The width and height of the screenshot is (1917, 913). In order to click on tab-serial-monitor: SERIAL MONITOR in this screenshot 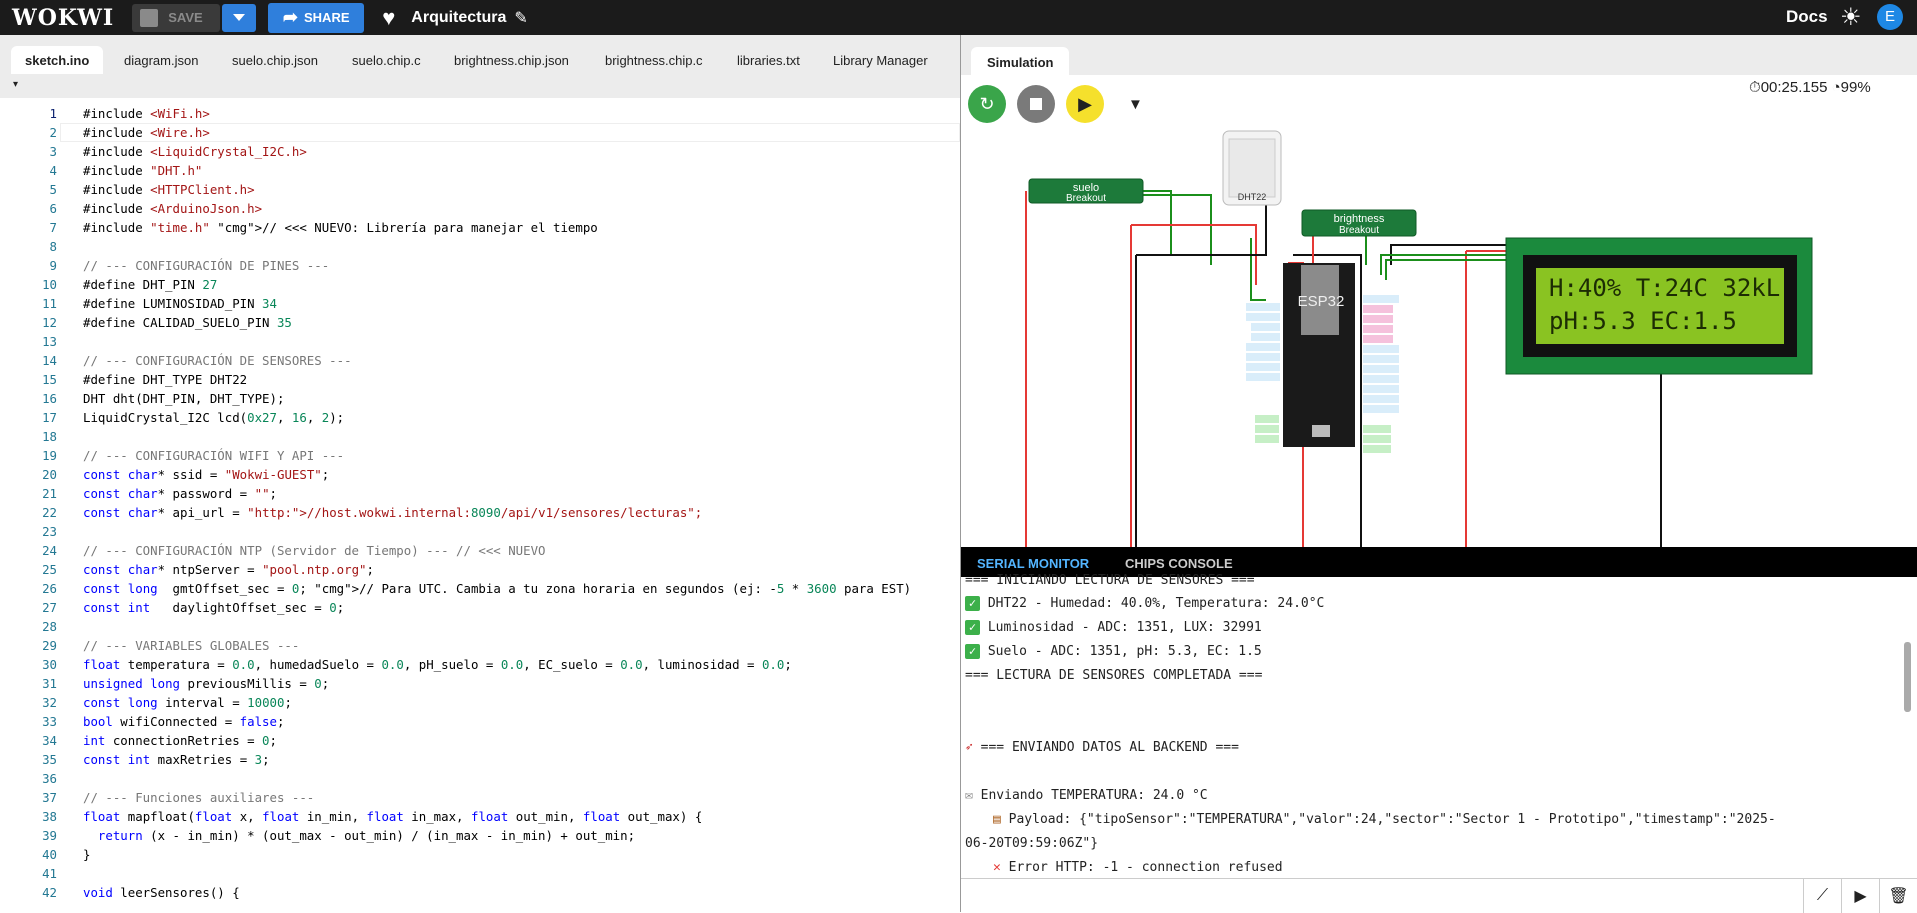, I will do `click(1033, 563)`.